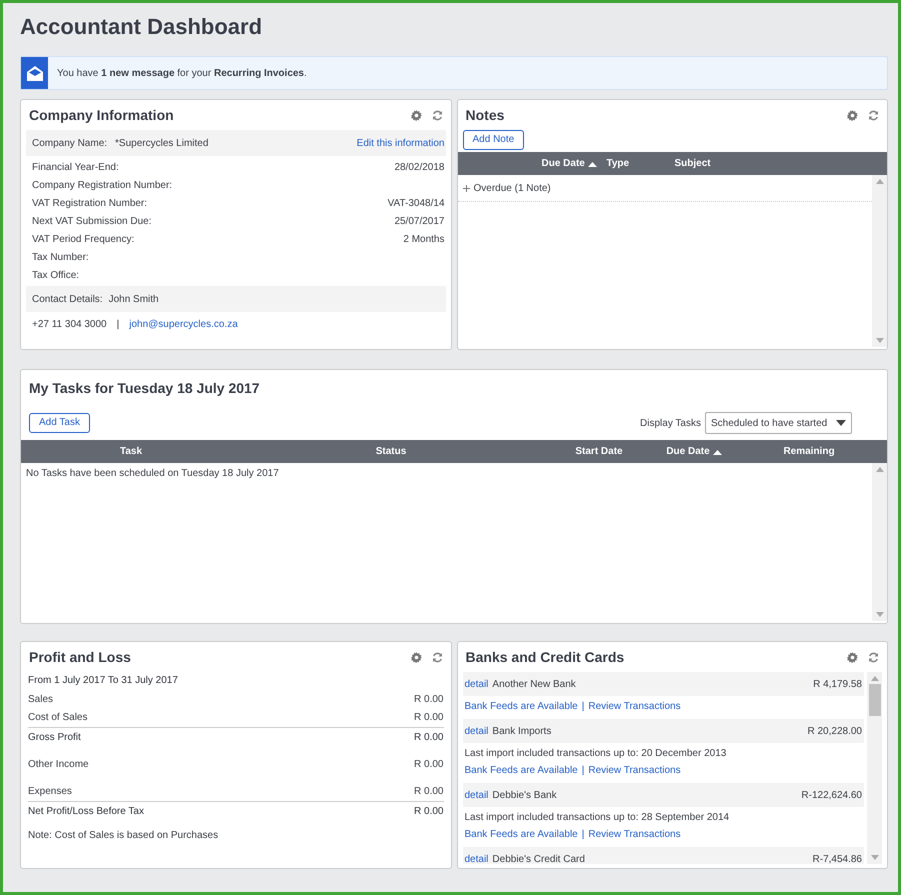  Describe the element at coordinates (70, 143) in the screenshot. I see `field-label: Company Name:` at that location.